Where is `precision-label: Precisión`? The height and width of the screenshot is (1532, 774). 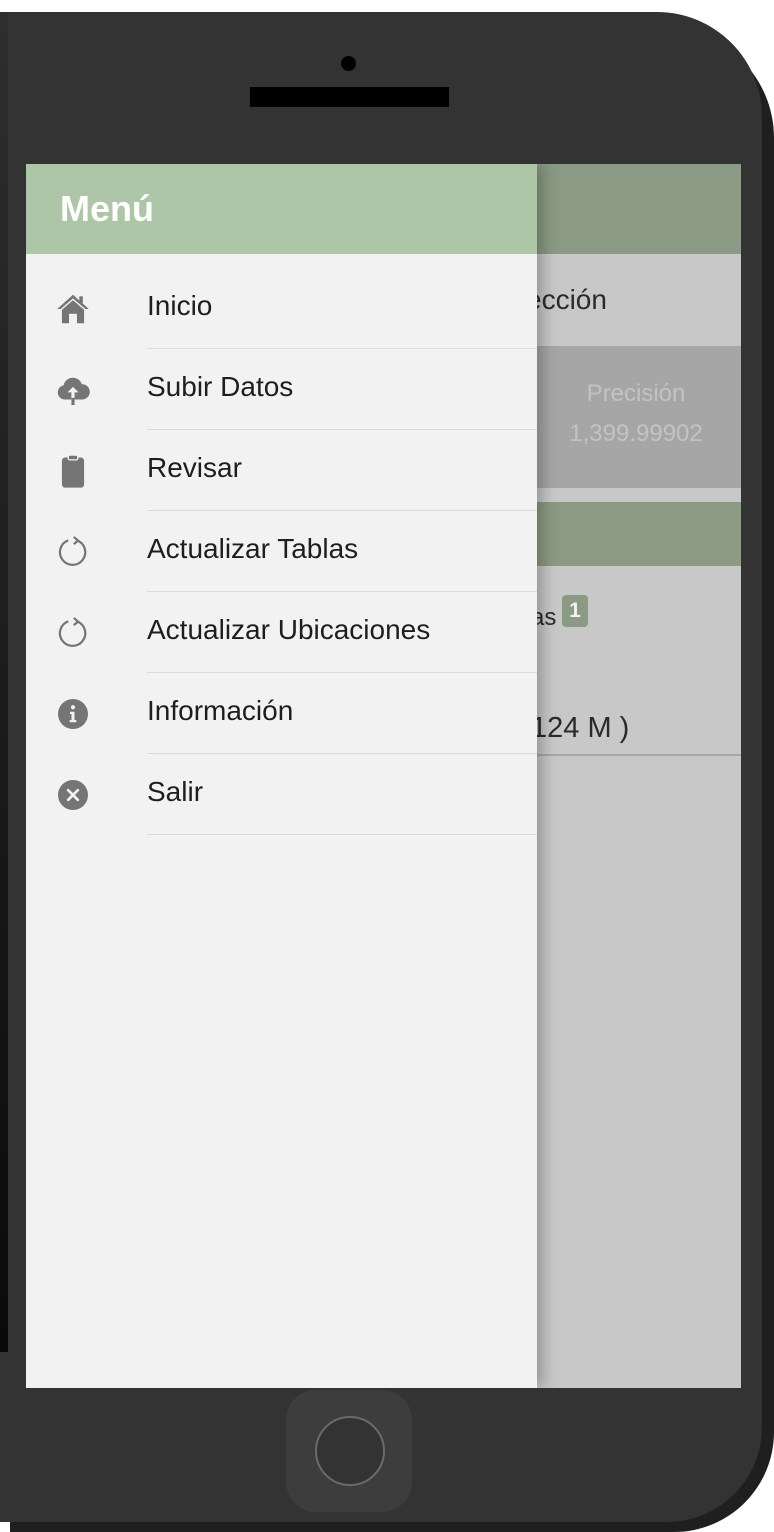
precision-label: Precisión is located at coordinates (636, 393).